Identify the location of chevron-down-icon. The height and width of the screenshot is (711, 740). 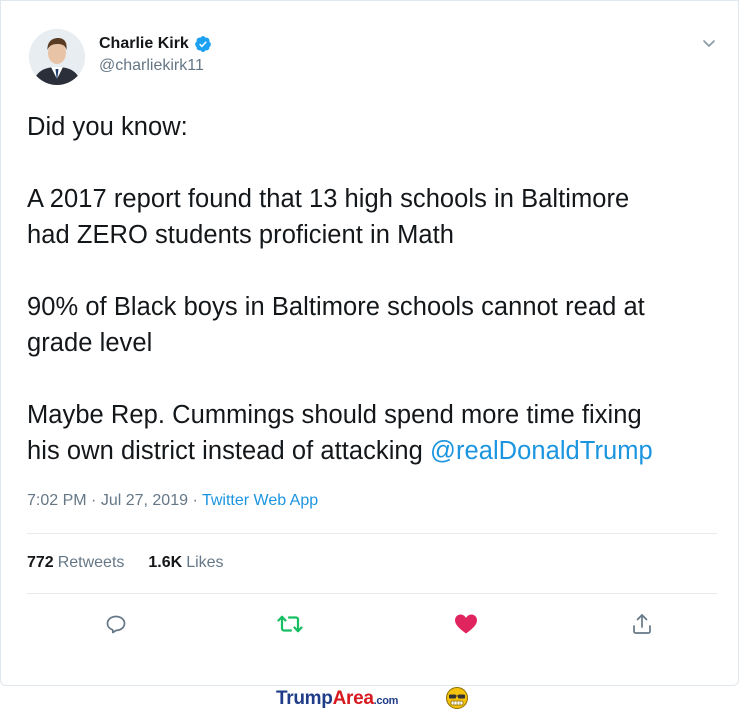
(709, 43).